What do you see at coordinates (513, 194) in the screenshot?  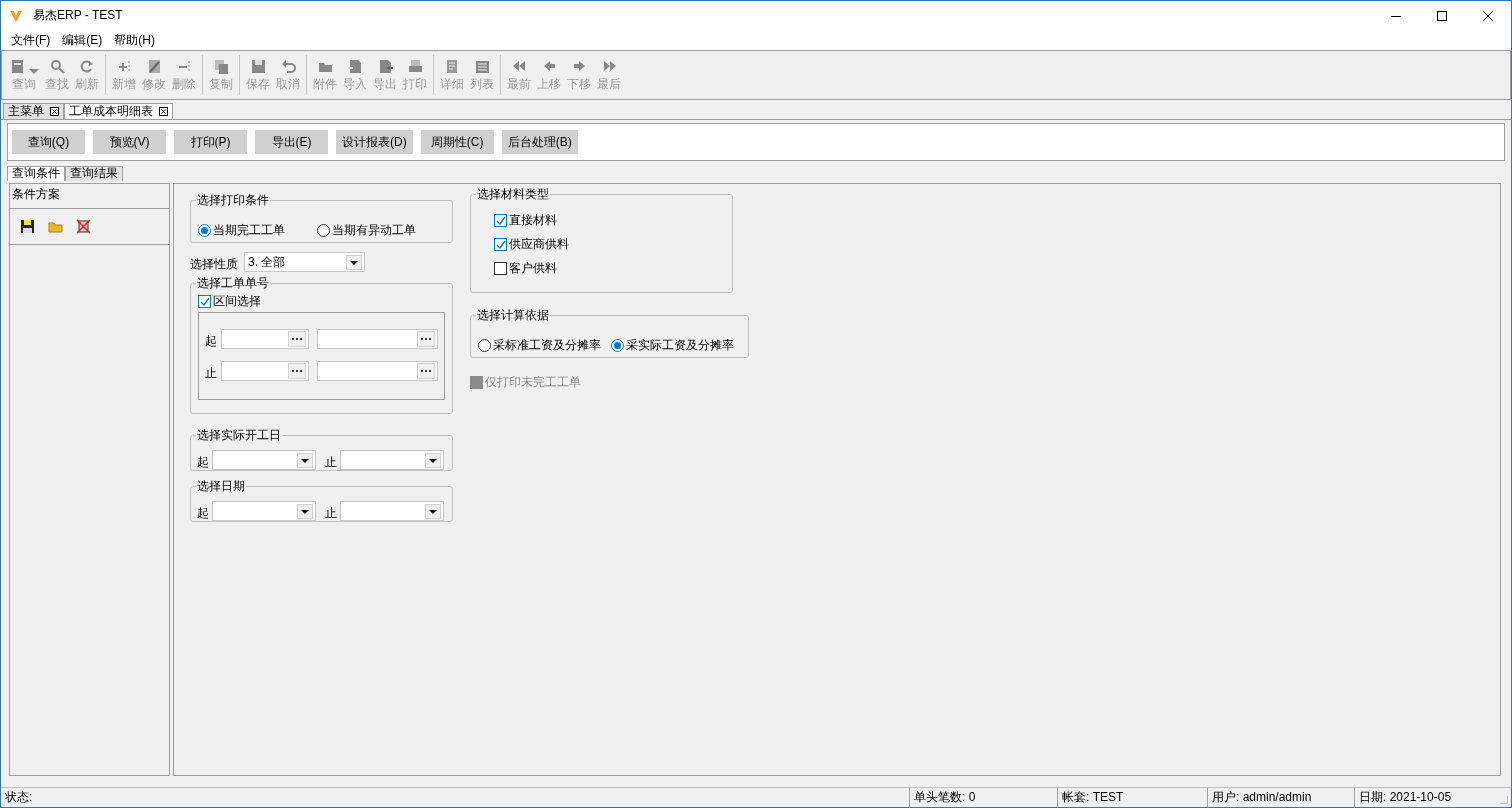 I see `group-title: 选择材料类型` at bounding box center [513, 194].